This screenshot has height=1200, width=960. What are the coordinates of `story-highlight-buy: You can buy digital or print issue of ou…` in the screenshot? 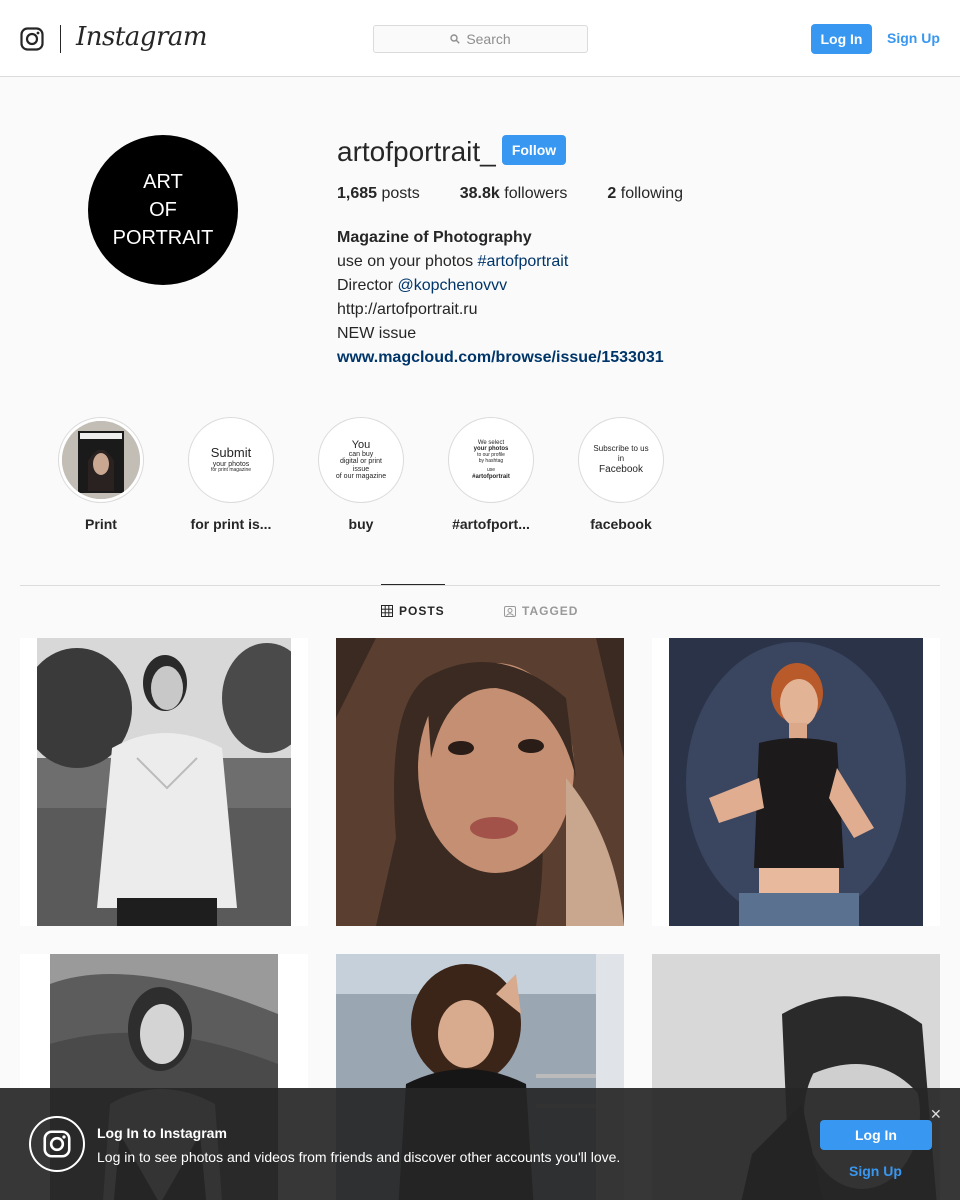 It's located at (361, 474).